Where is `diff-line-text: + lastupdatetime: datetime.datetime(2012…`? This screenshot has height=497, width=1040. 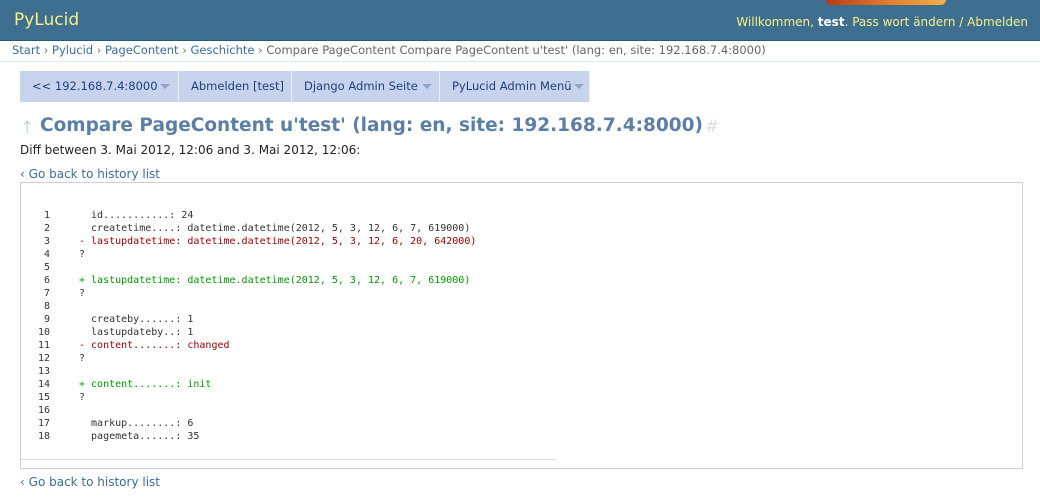 diff-line-text: + lastupdatetime: datetime.datetime(2012… is located at coordinates (275, 280).